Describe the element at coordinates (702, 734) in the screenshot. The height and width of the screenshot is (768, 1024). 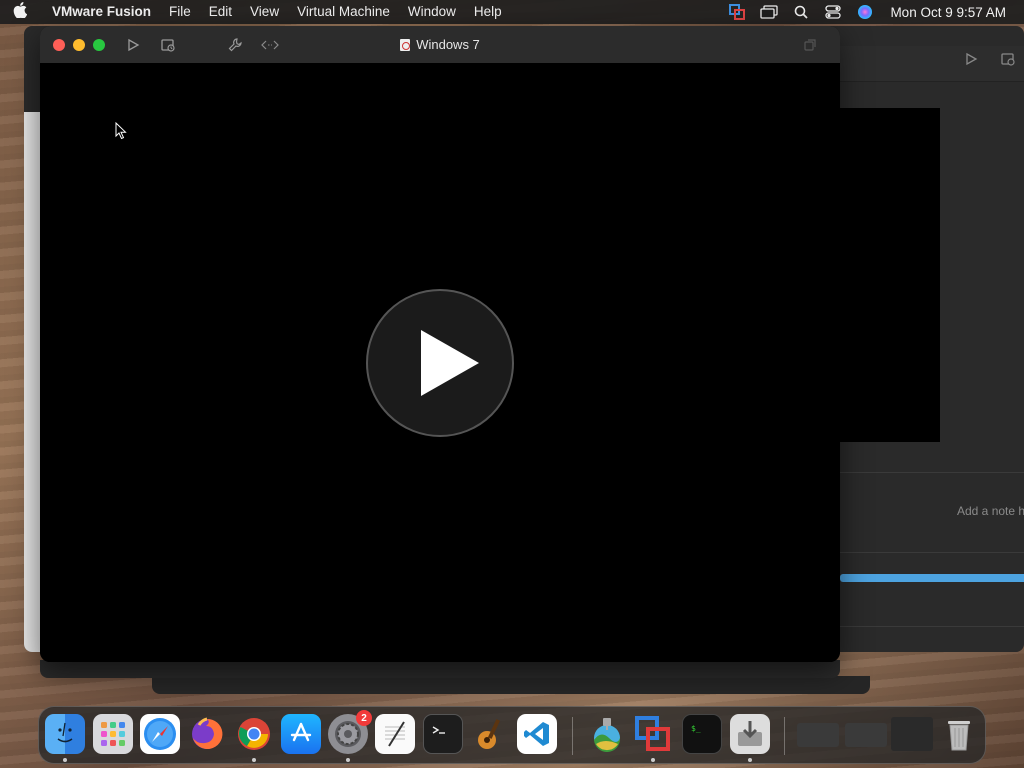
I see `terminal-green-icon: $_` at that location.